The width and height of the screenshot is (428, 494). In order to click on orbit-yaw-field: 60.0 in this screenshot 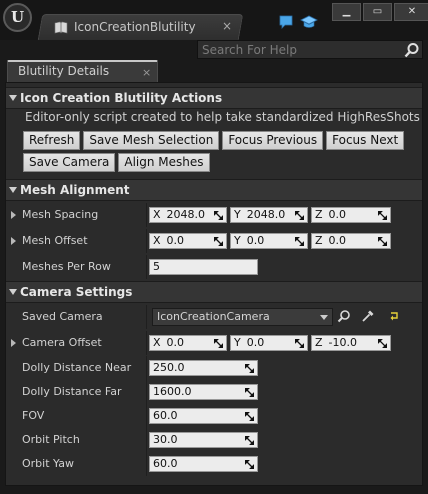, I will do `click(203, 464)`.